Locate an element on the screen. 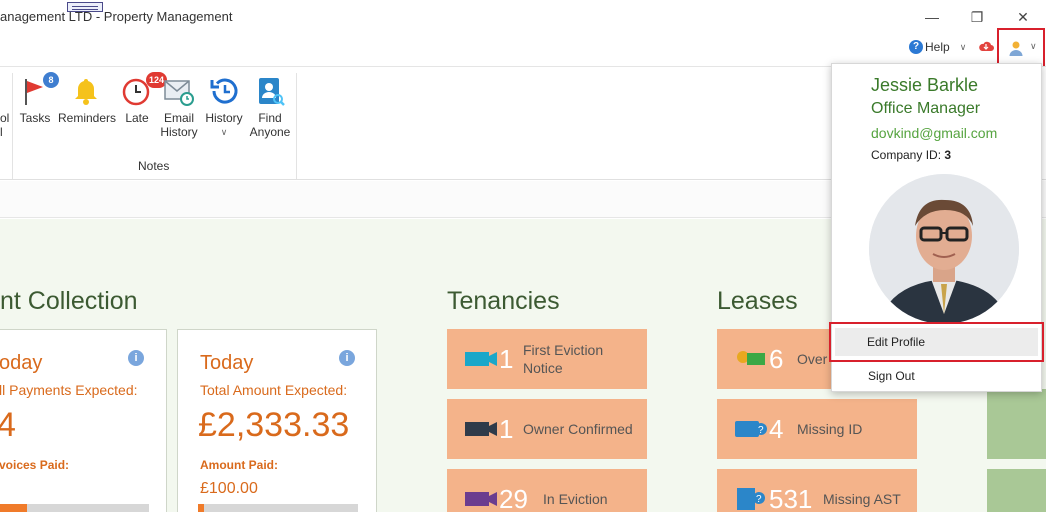 The height and width of the screenshot is (512, 1046). leases-title: Leases is located at coordinates (757, 301).